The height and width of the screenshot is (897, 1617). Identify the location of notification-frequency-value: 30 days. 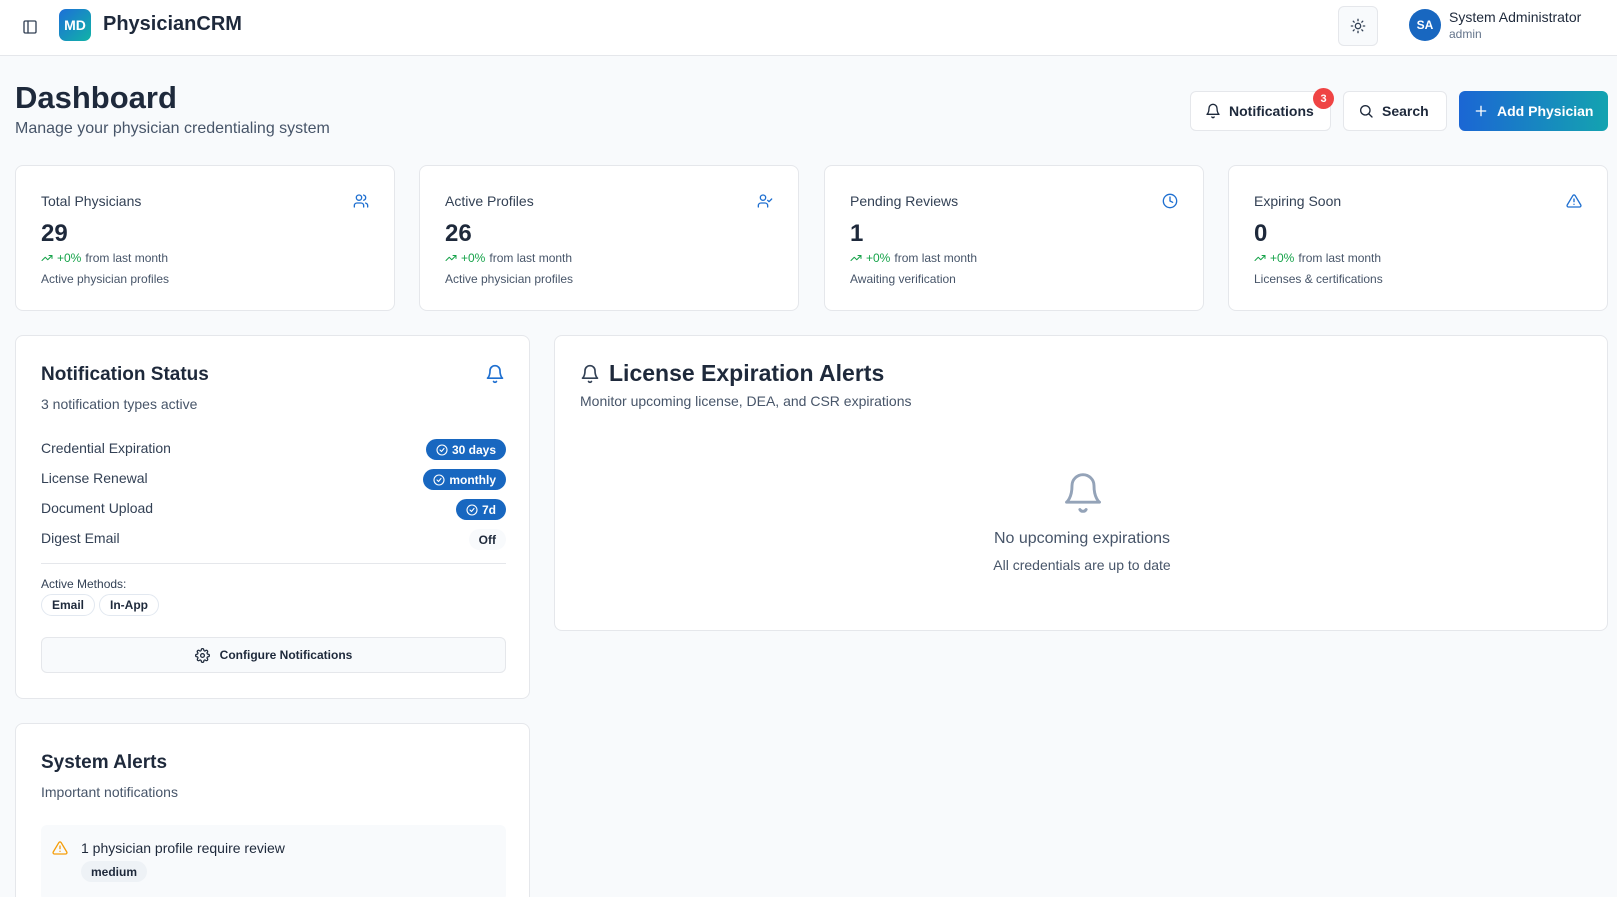
(473, 449).